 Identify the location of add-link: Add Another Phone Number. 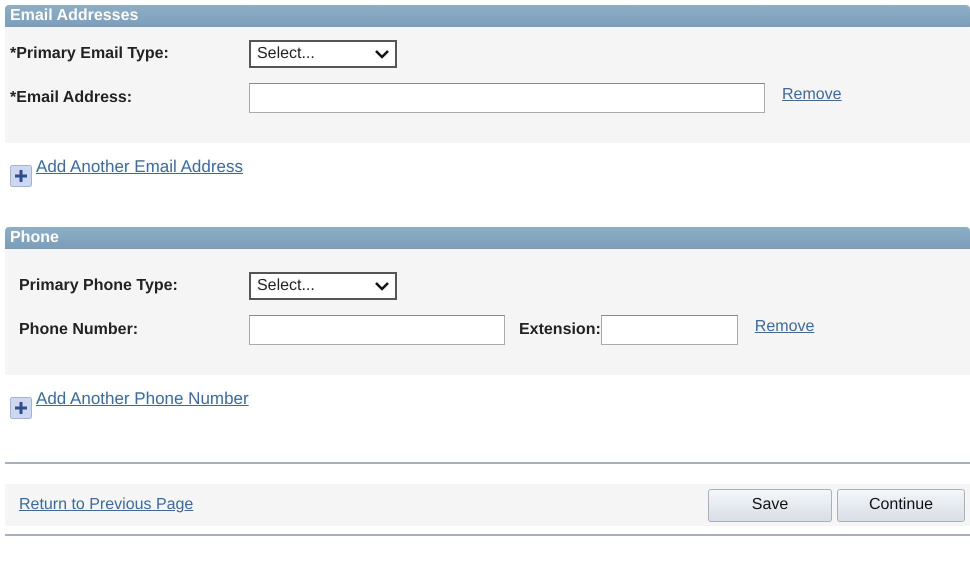
(142, 399).